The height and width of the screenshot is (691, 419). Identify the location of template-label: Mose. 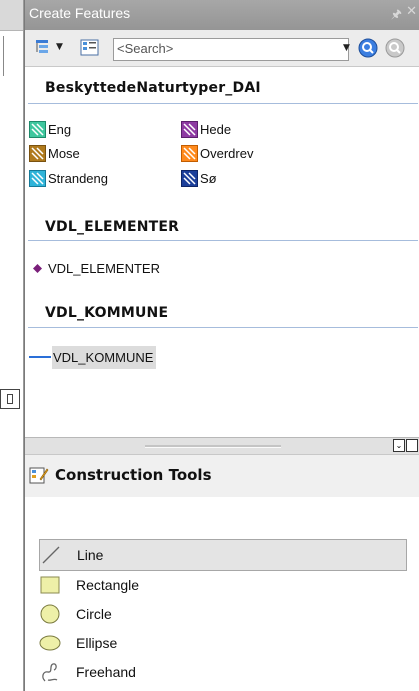
(64, 153).